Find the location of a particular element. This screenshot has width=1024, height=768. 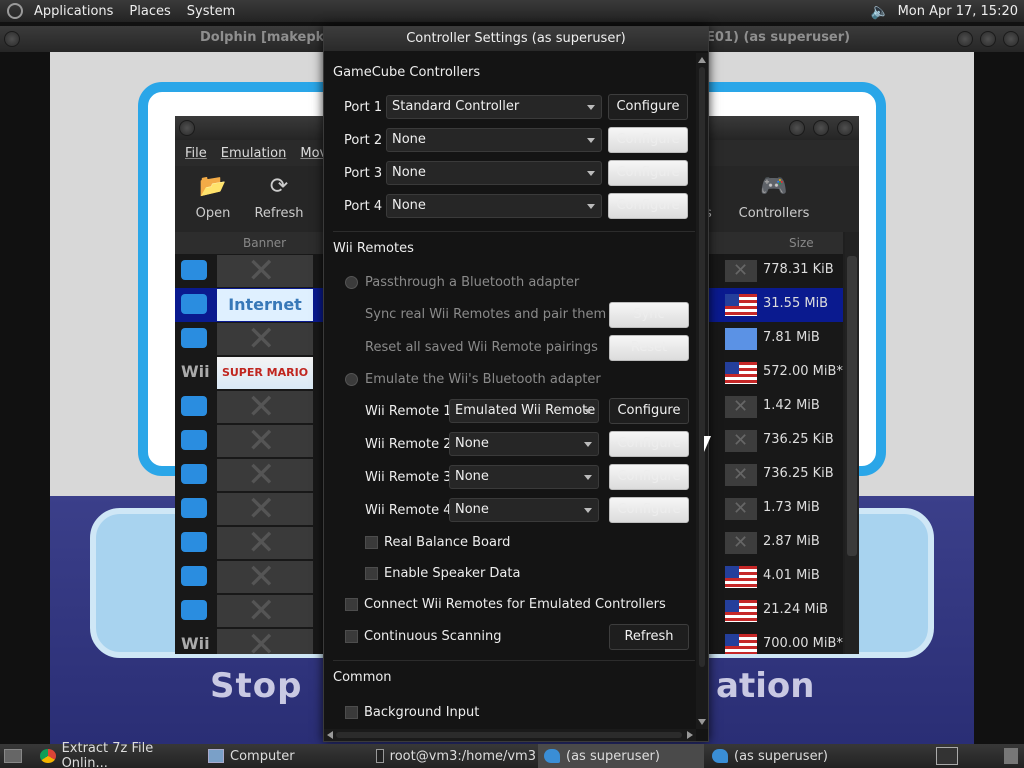

wii-remote-3-configure-button: Configure is located at coordinates (649, 477).